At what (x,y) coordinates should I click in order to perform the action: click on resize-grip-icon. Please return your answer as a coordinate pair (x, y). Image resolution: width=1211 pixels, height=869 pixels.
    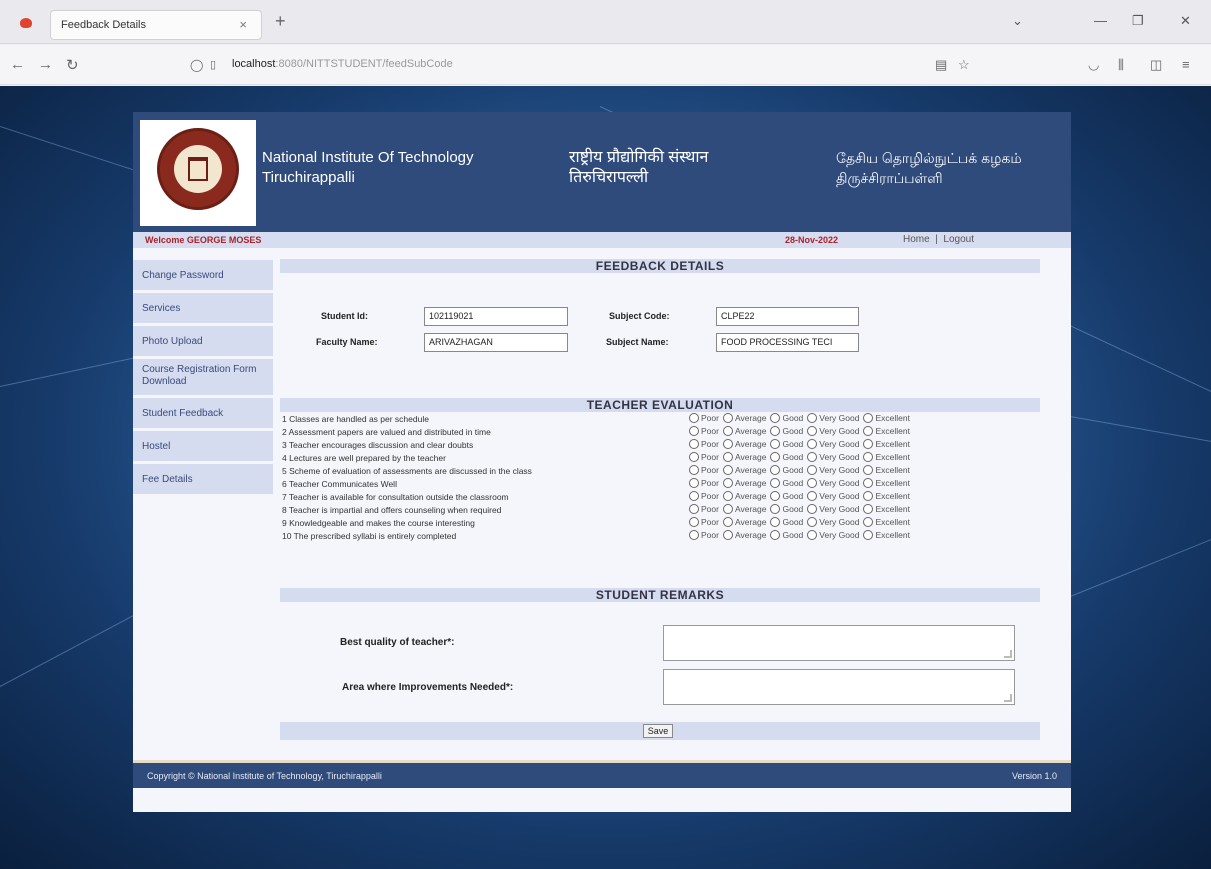
    Looking at the image, I should click on (1008, 698).